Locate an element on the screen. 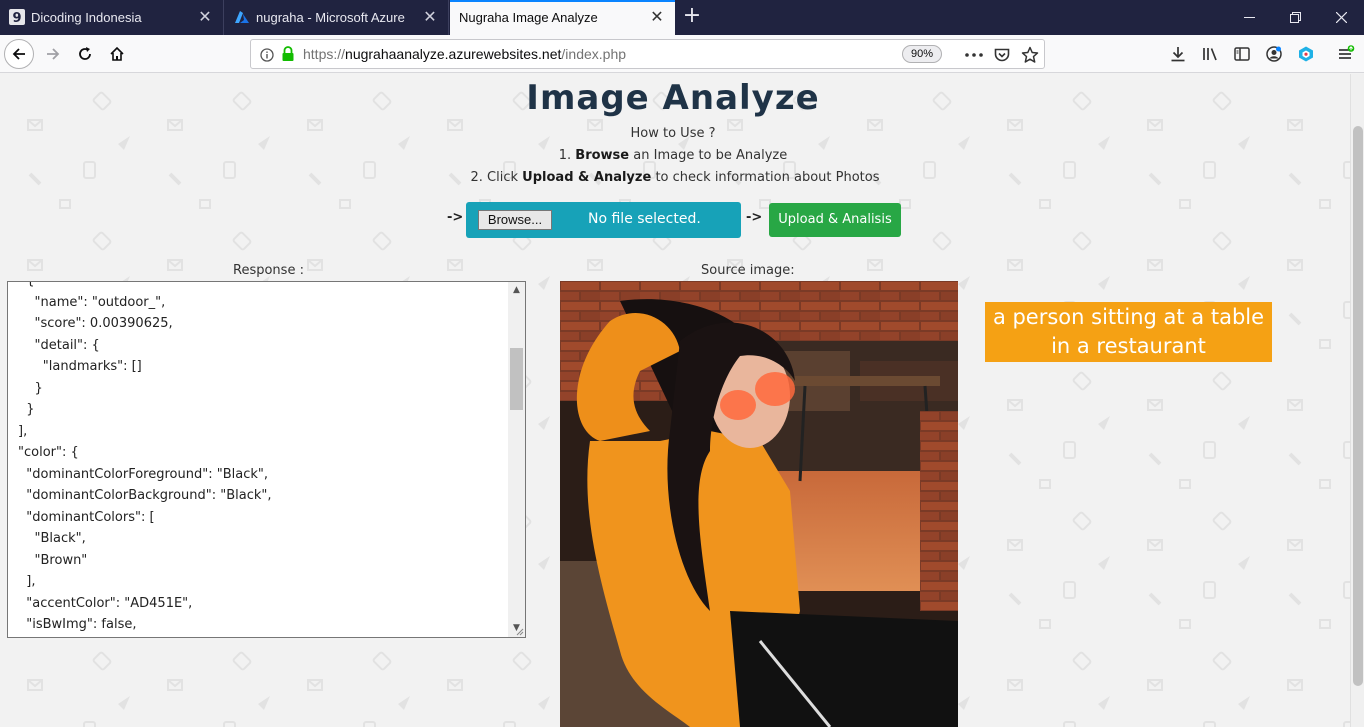 This screenshot has width=1364, height=727. reload-icon is located at coordinates (85, 53).